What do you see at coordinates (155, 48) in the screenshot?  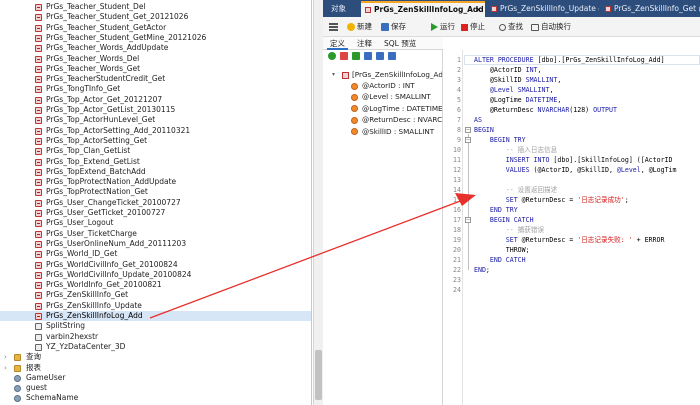 I see `tree-item: PrGs_Teacher_Words_AddUpdate` at bounding box center [155, 48].